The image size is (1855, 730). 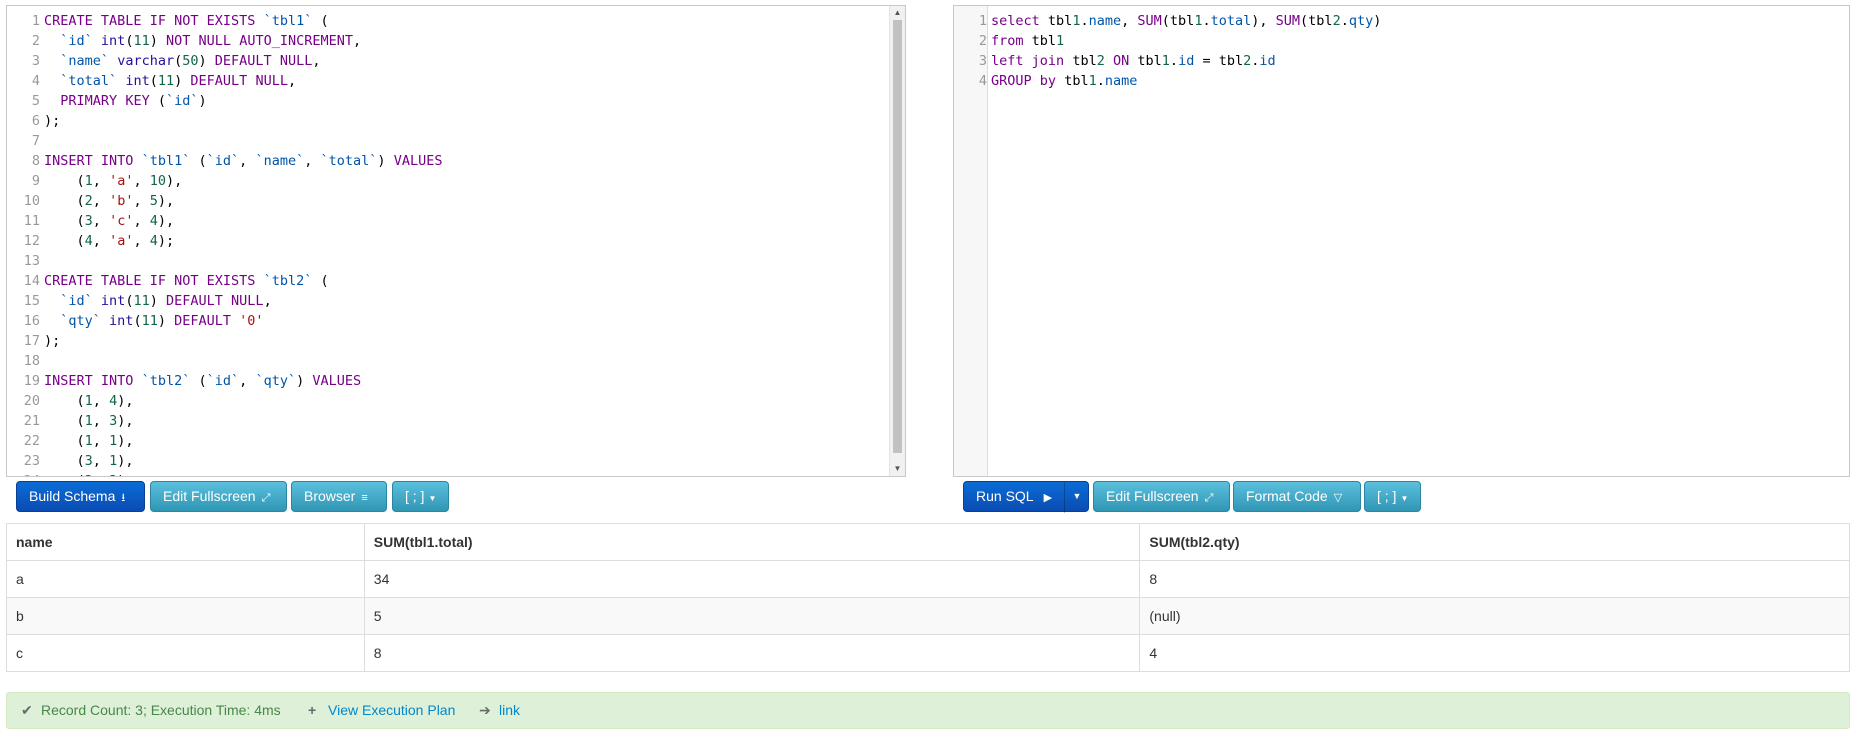 I want to click on code-line: 17);, so click(x=456, y=341).